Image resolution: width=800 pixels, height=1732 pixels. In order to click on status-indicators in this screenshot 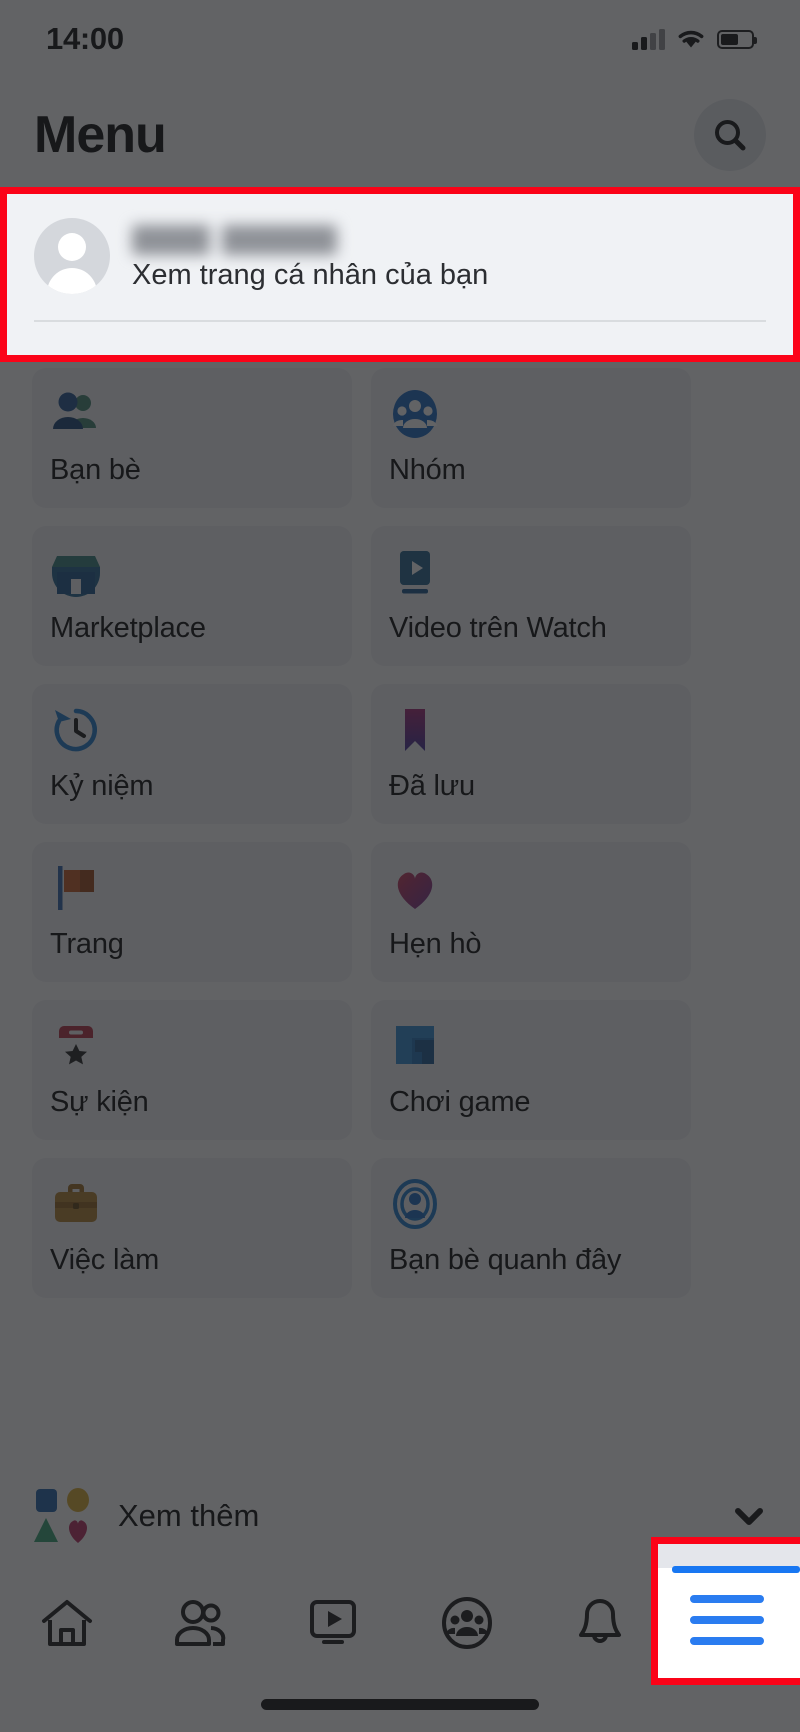, I will do `click(694, 39)`.